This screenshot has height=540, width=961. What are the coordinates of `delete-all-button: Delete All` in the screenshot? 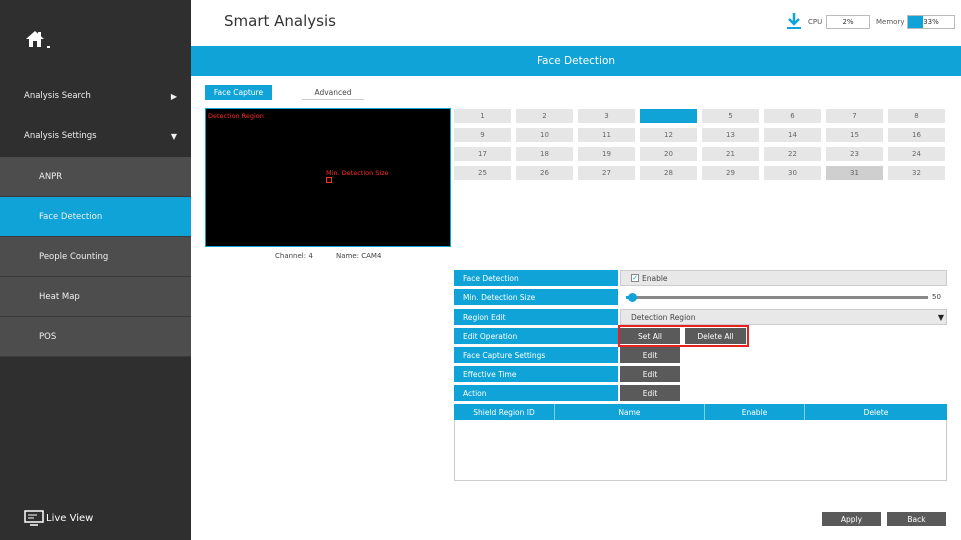 It's located at (715, 336).